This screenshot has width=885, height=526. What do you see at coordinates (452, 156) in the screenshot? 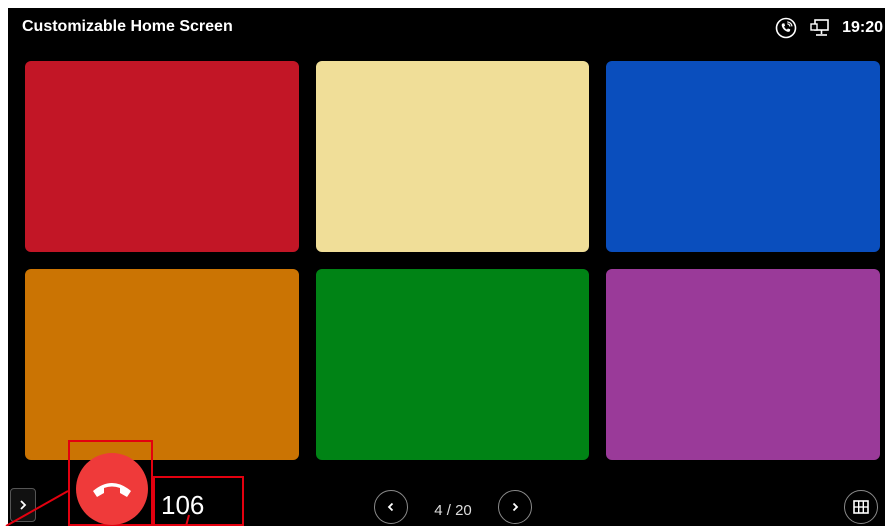
I see `tile-yellow` at bounding box center [452, 156].